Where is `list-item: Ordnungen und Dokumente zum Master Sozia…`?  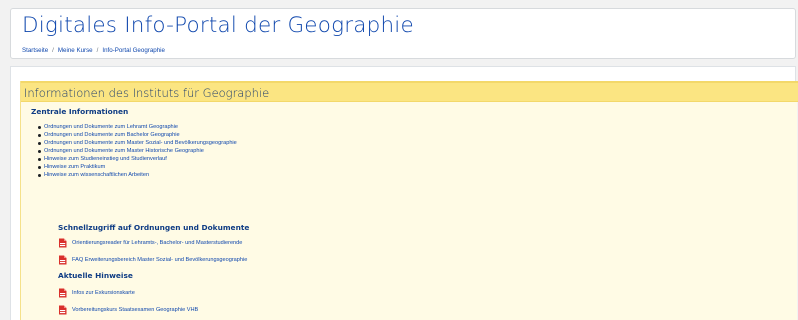 list-item: Ordnungen und Dokumente zum Master Sozia… is located at coordinates (137, 143).